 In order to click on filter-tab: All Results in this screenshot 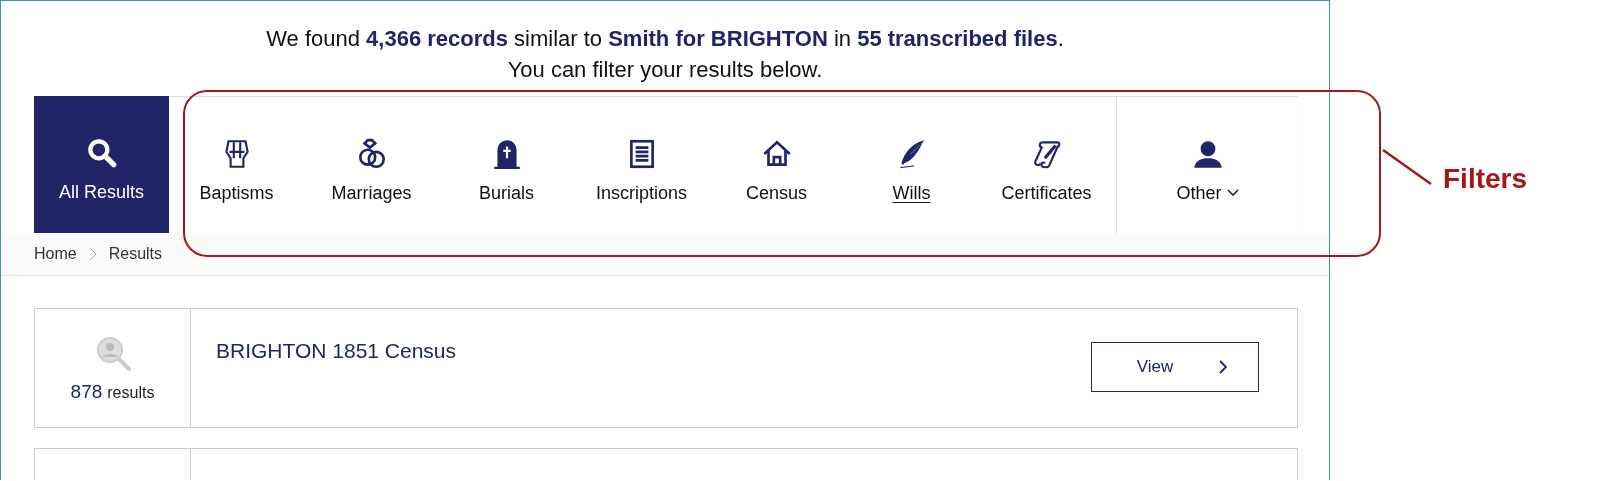, I will do `click(101, 164)`.